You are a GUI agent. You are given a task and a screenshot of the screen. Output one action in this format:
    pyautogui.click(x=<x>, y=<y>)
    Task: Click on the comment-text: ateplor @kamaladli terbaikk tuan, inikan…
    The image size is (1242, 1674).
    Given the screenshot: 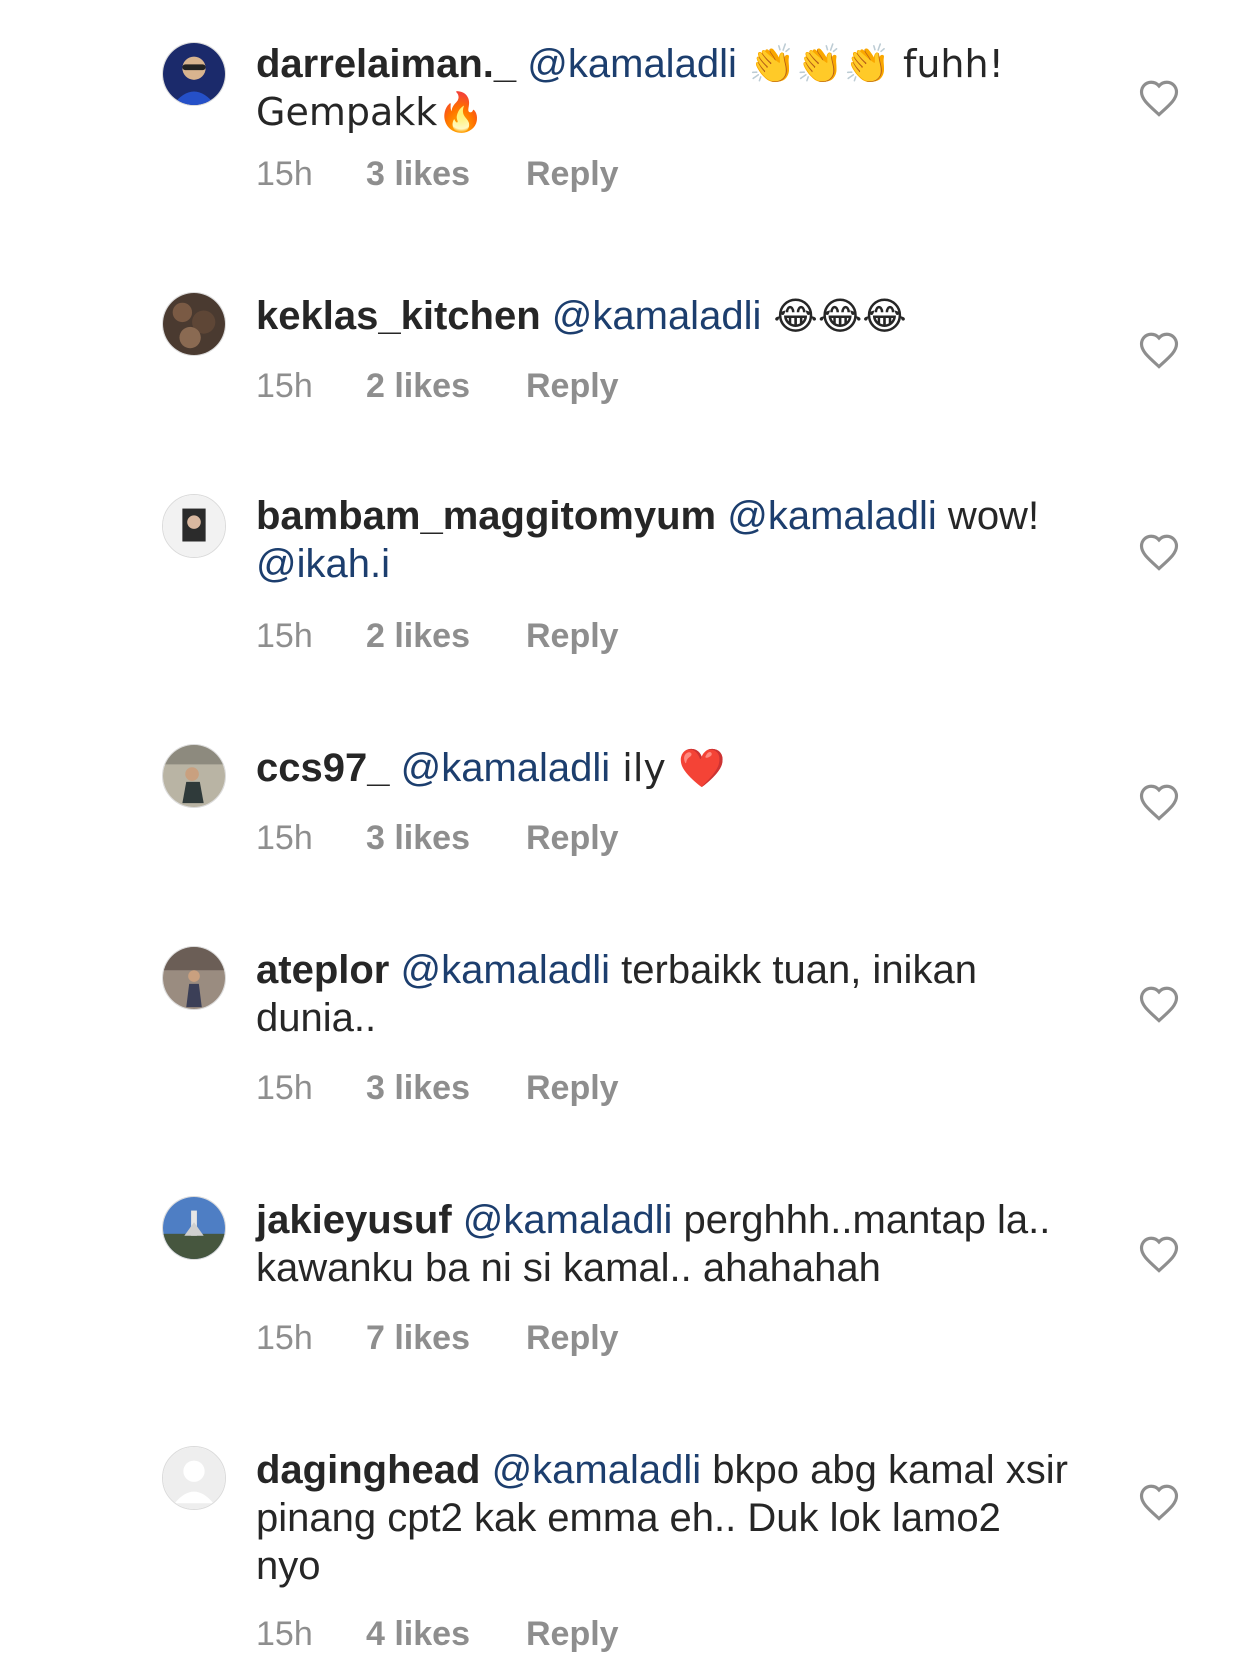 What is the action you would take?
    pyautogui.click(x=666, y=994)
    